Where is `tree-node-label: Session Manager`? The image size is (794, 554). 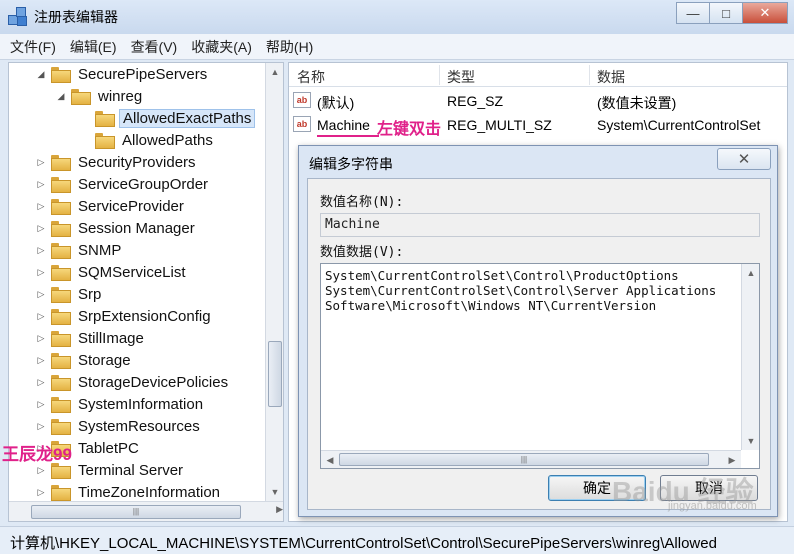 tree-node-label: Session Manager is located at coordinates (136, 228).